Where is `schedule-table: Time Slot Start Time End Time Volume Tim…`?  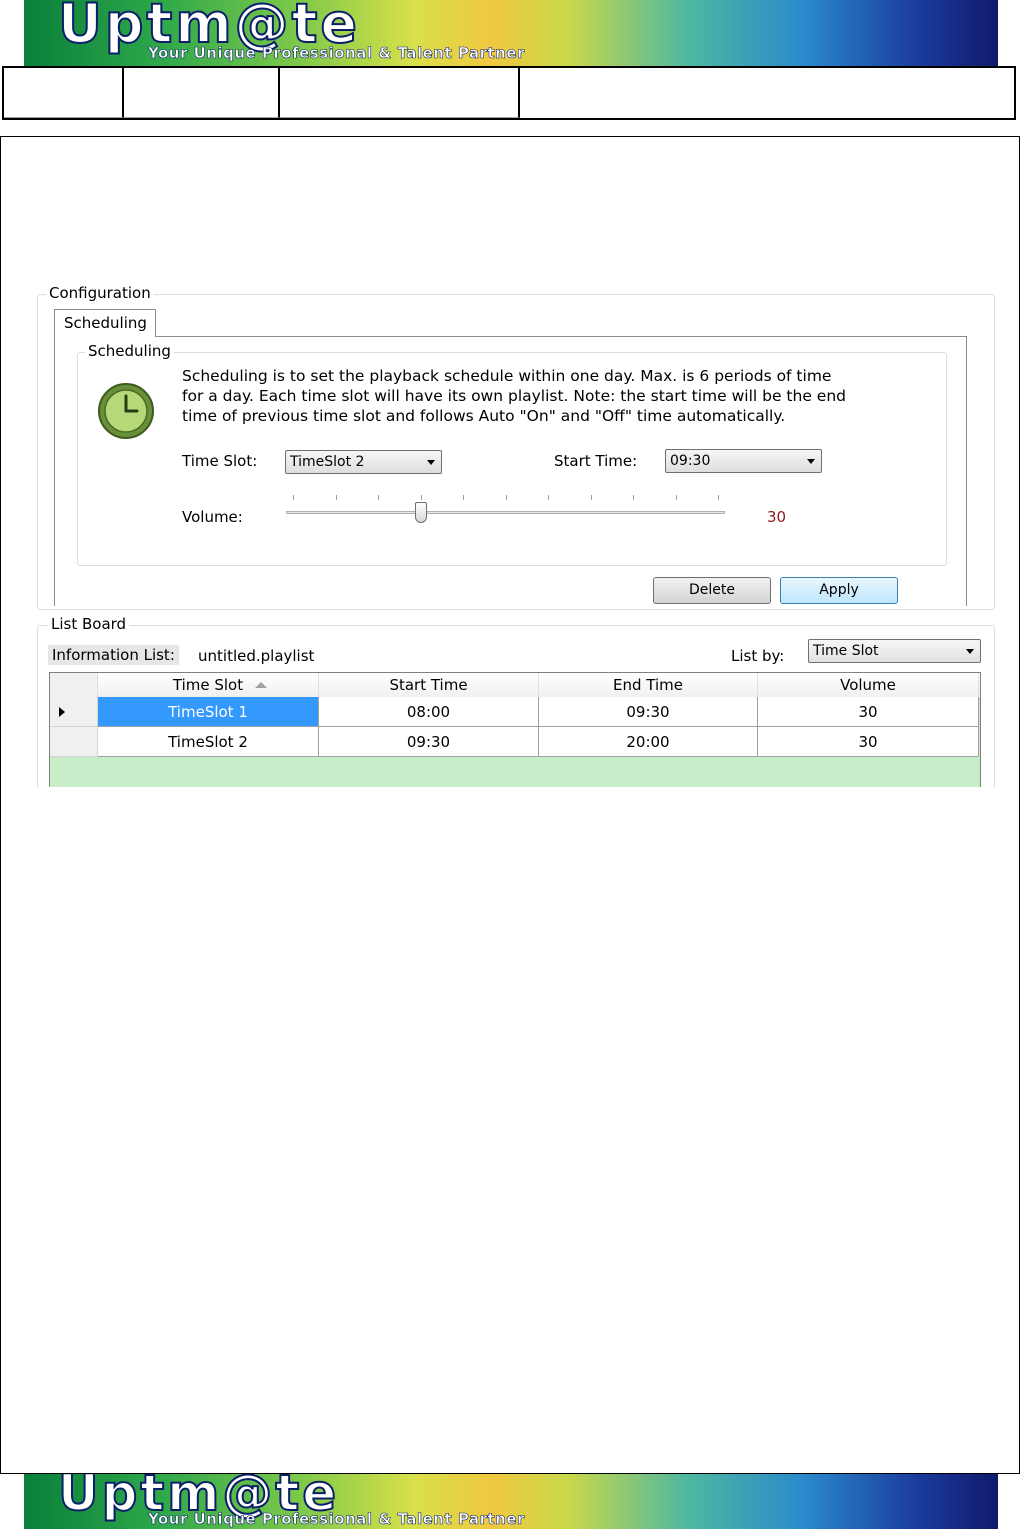 schedule-table: Time Slot Start Time End Time Volume Tim… is located at coordinates (515, 729).